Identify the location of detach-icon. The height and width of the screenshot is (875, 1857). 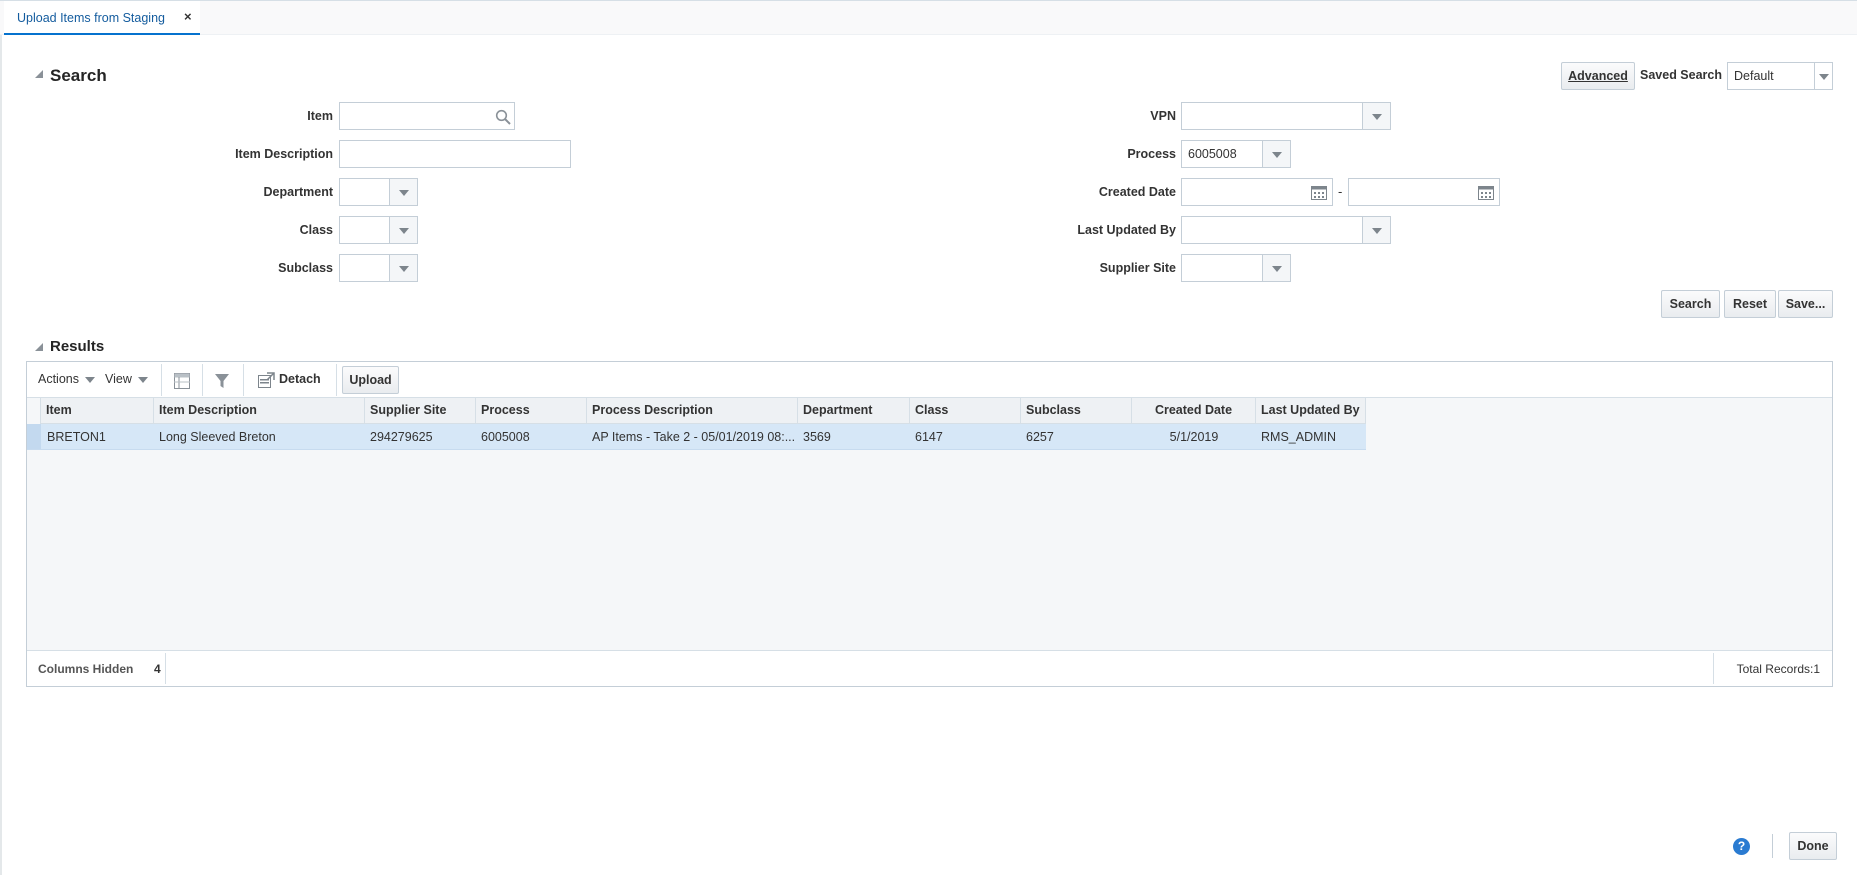
(266, 380).